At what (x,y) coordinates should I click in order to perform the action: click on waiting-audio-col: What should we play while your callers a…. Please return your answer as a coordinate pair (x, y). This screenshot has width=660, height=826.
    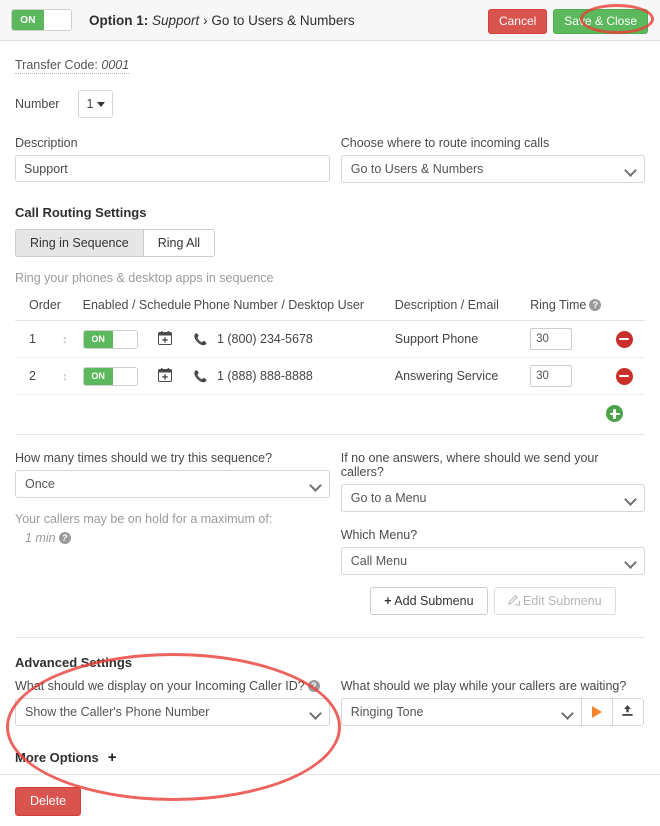
    Looking at the image, I should click on (487, 703).